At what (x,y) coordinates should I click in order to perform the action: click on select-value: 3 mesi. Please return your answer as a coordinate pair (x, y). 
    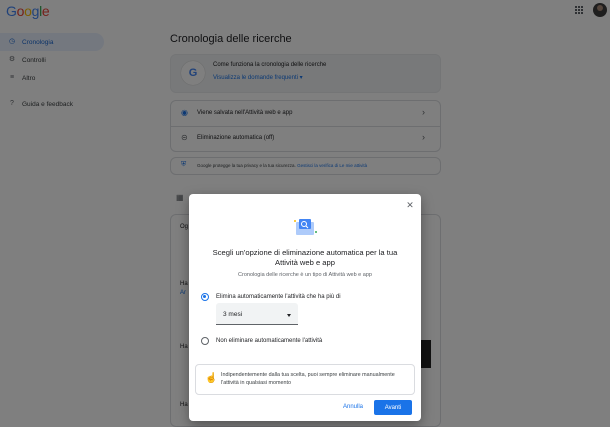
    Looking at the image, I should click on (233, 314).